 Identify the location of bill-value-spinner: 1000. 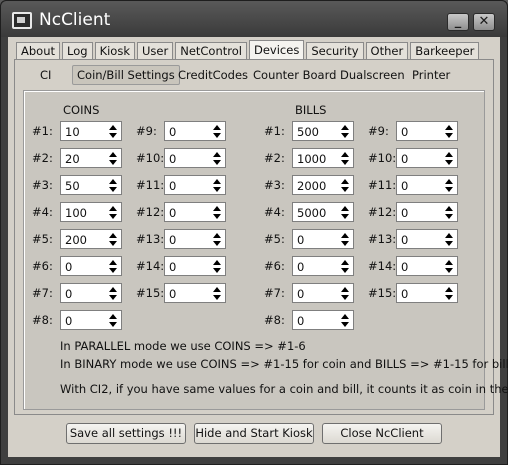
(323, 158).